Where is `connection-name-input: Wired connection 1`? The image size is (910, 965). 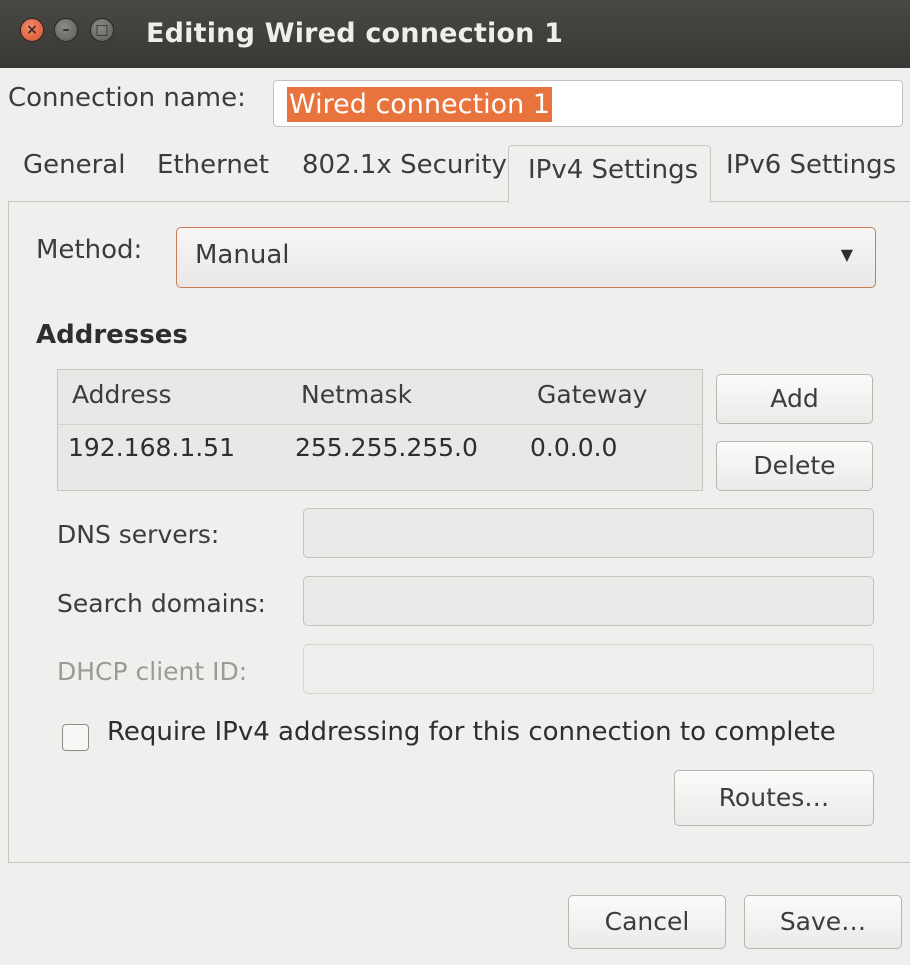
connection-name-input: Wired connection 1 is located at coordinates (588, 103).